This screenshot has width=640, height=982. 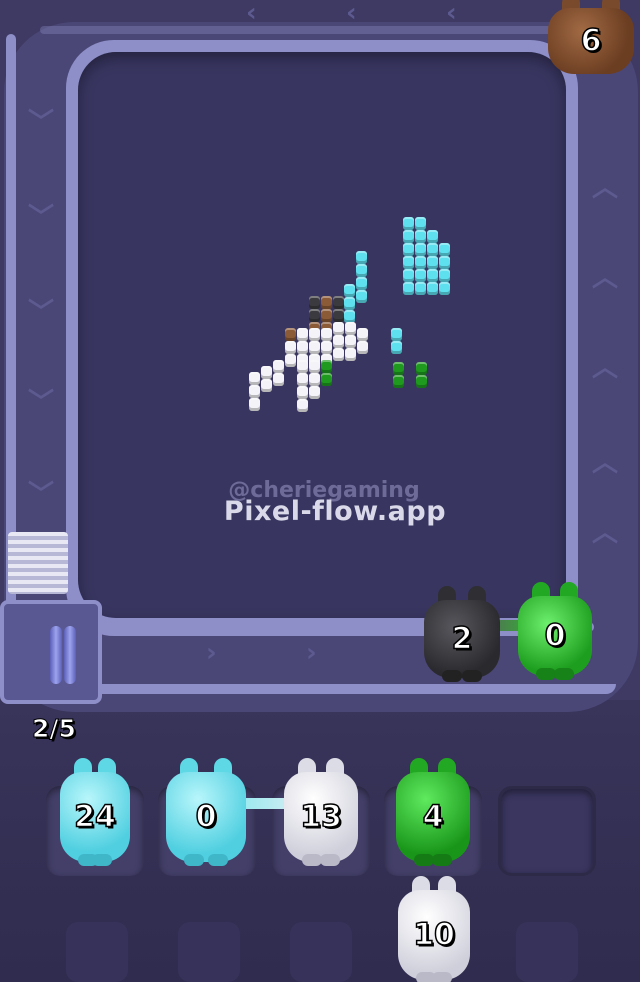 I want to click on slot-unit-cyan: 0, so click(x=206, y=812).